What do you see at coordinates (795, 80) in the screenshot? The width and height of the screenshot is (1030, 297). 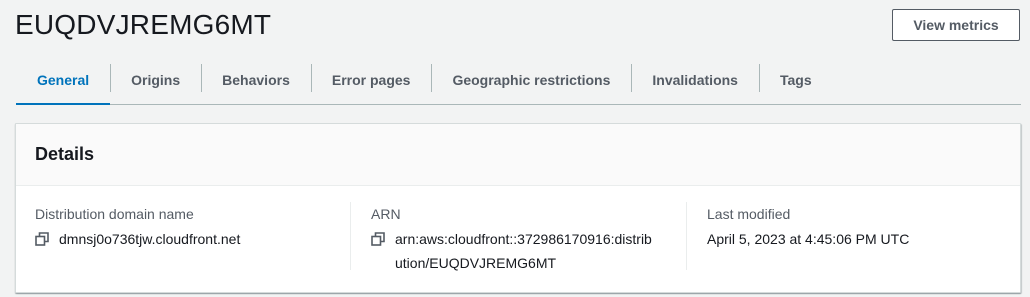 I see `tab-tags: Tags` at bounding box center [795, 80].